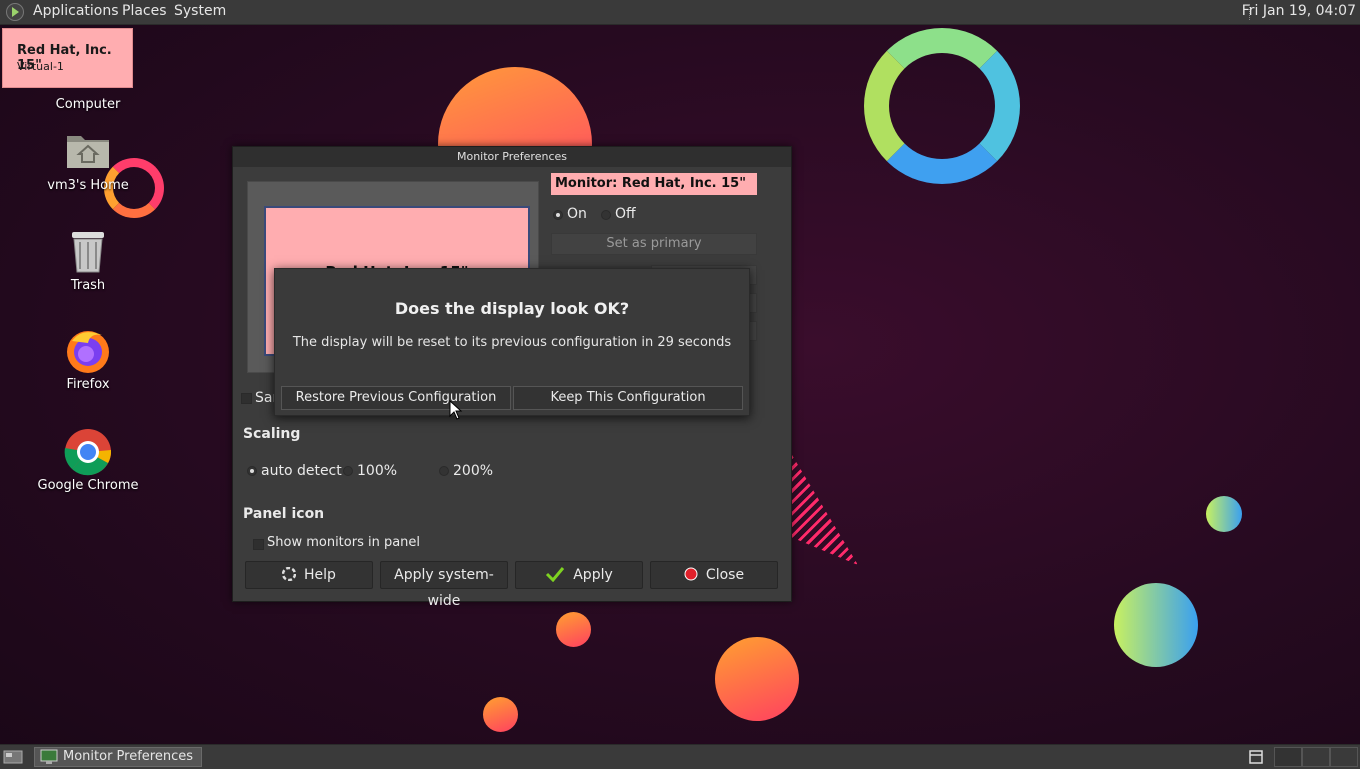 Image resolution: width=1360 pixels, height=769 pixels. Describe the element at coordinates (301, 471) in the screenshot. I see `scaling-auto-label: auto detect` at that location.